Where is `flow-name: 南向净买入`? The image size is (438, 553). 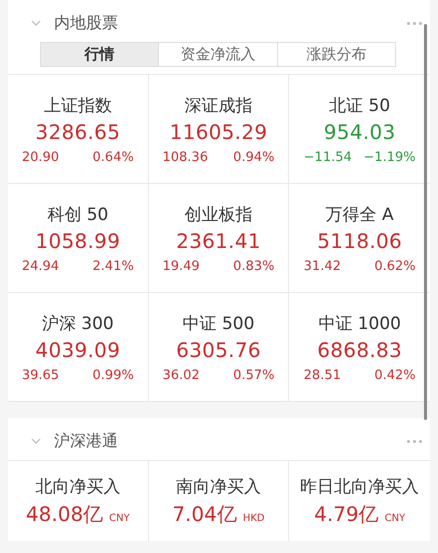 flow-name: 南向净买入 is located at coordinates (218, 487).